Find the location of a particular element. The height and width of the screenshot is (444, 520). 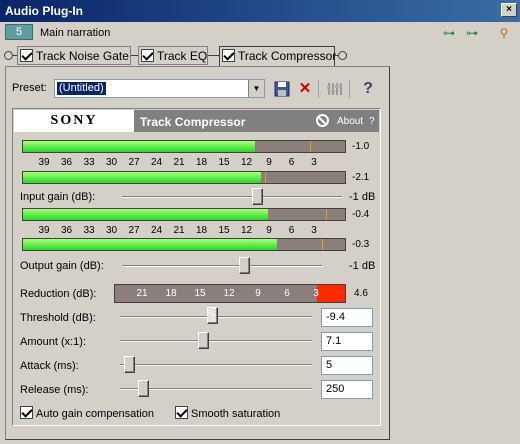

plugin-name: Track Compressor is located at coordinates (193, 122).